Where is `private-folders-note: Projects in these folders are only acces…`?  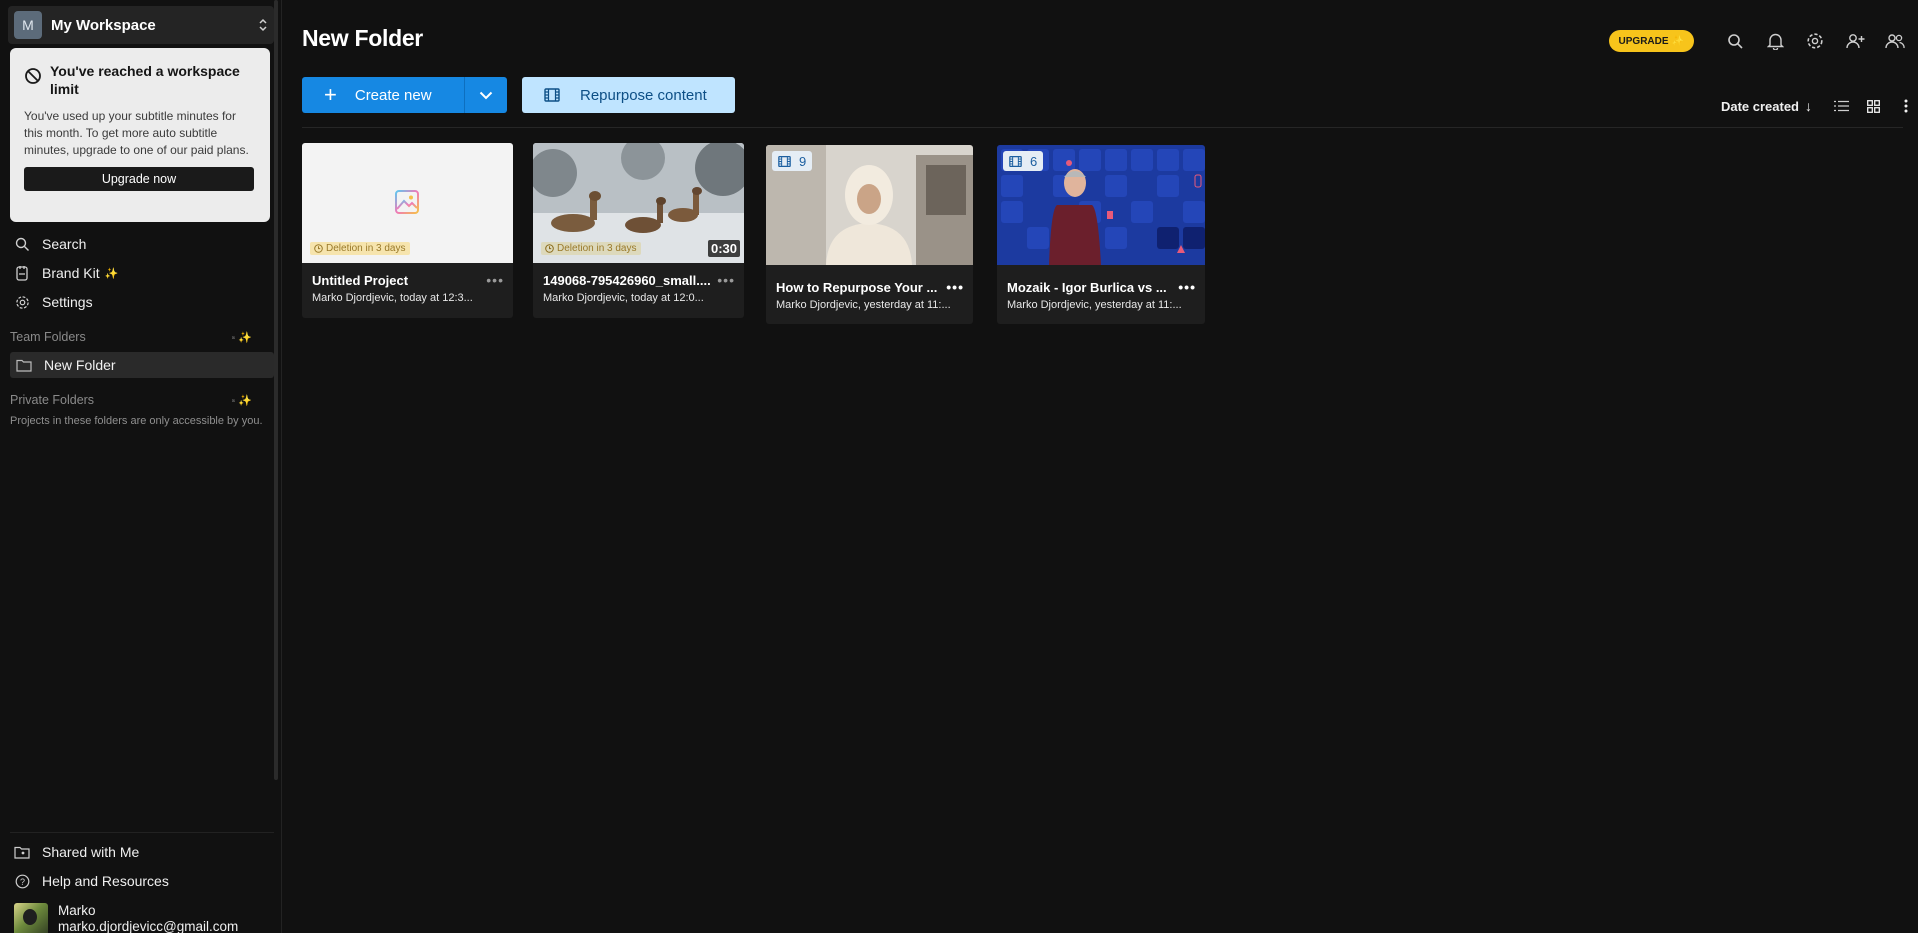
private-folders-note: Projects in these folders are only acces… is located at coordinates (136, 421).